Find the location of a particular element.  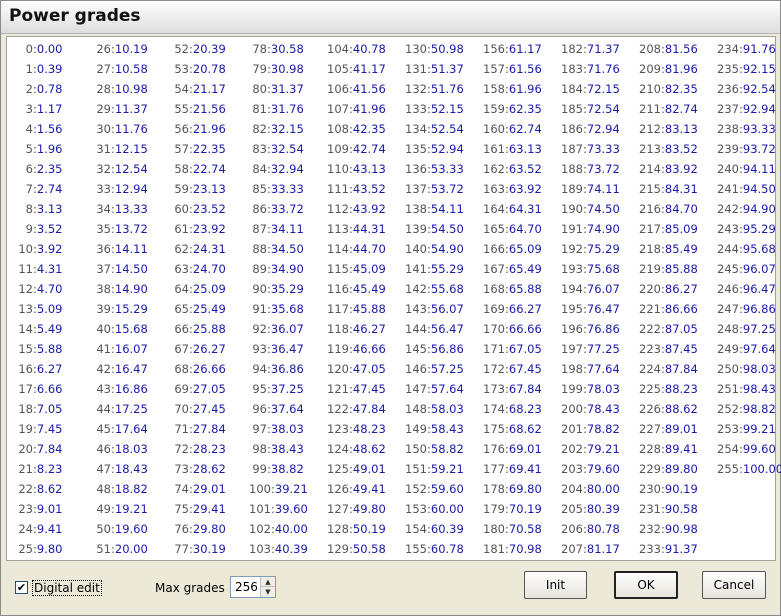

grade-entry: 21:8.23 is located at coordinates (46, 472).